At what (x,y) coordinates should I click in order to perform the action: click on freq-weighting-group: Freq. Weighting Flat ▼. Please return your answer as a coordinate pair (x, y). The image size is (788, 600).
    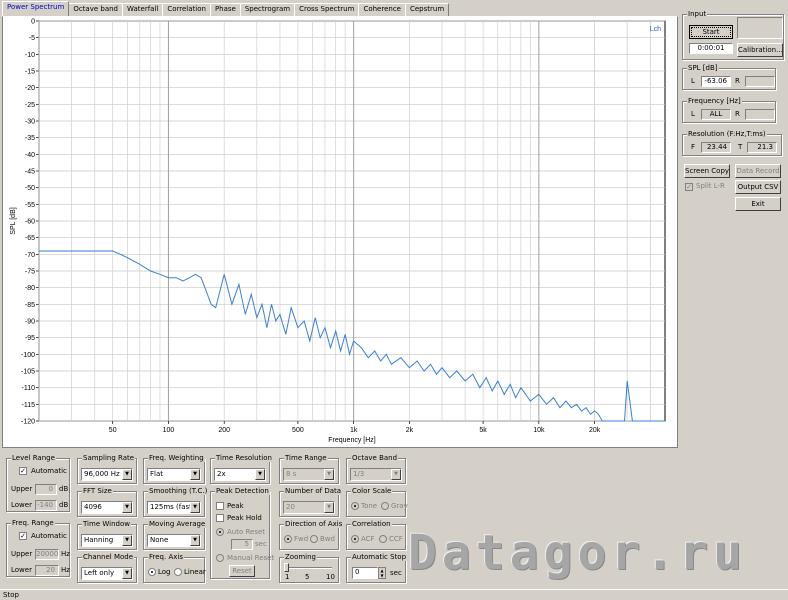
    Looking at the image, I should click on (174, 469).